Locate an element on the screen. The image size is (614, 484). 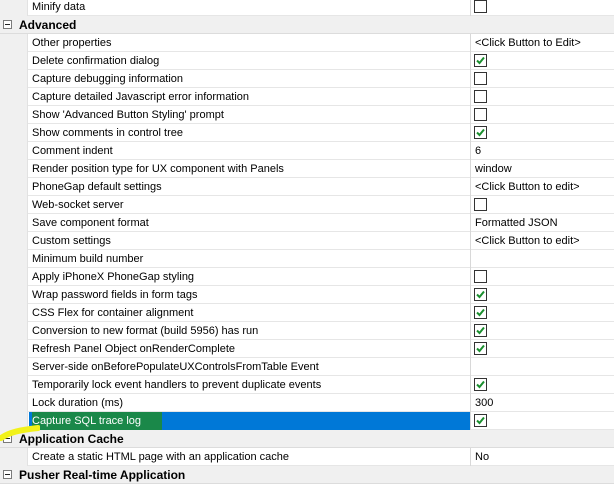
property-row-show-advanced-button-styling-prompt: Show 'Advanced Button Styling' prompt is located at coordinates (307, 115).